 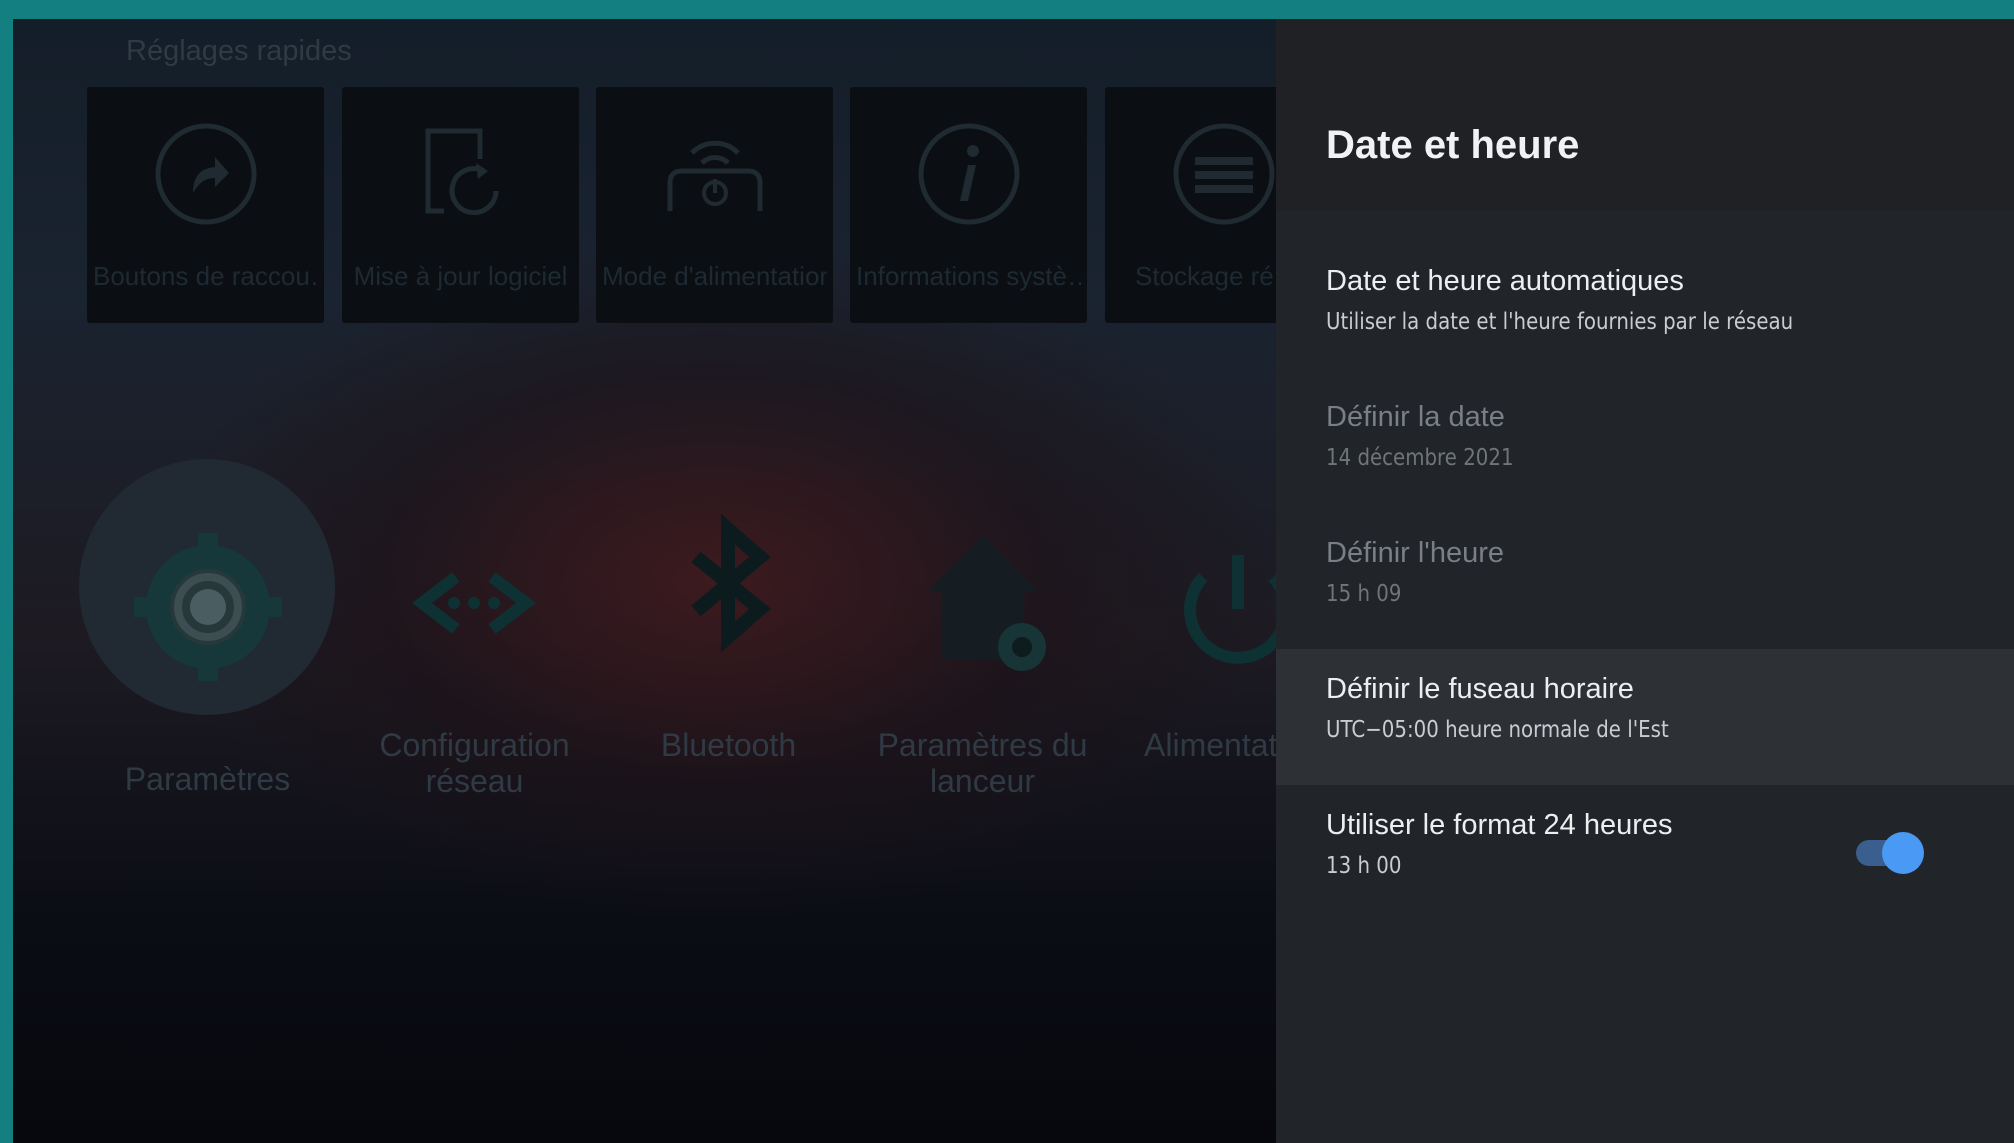 I want to click on quick-tile-label: Mode d'alimentation, so click(x=714, y=276).